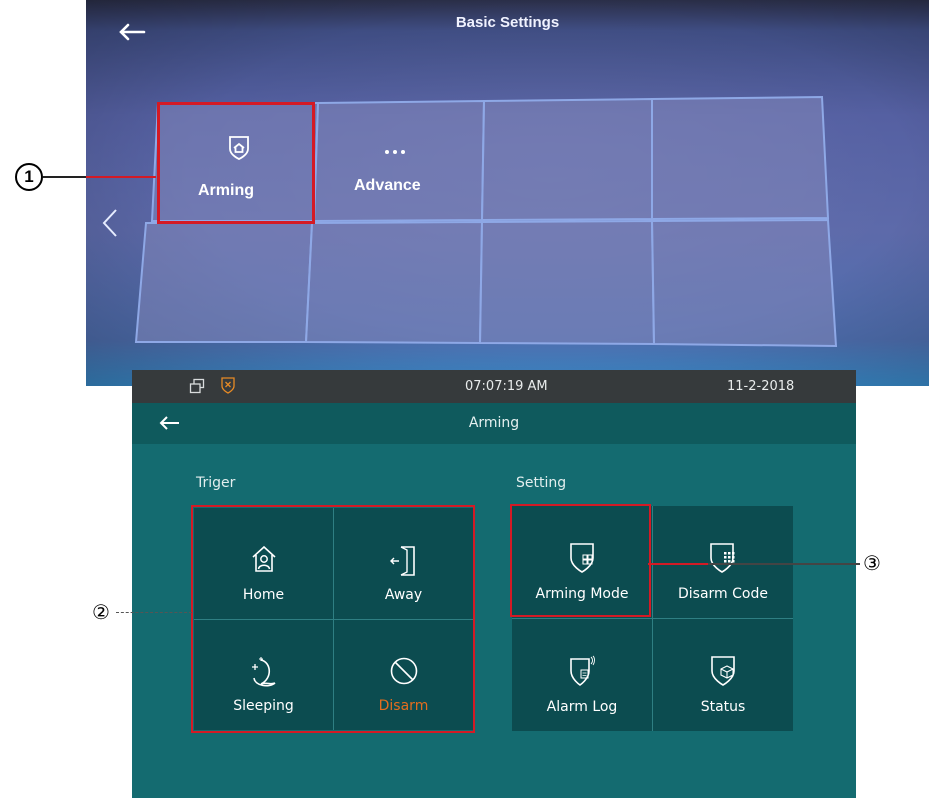  Describe the element at coordinates (541, 483) in the screenshot. I see `setting-section-label: Setting` at that location.